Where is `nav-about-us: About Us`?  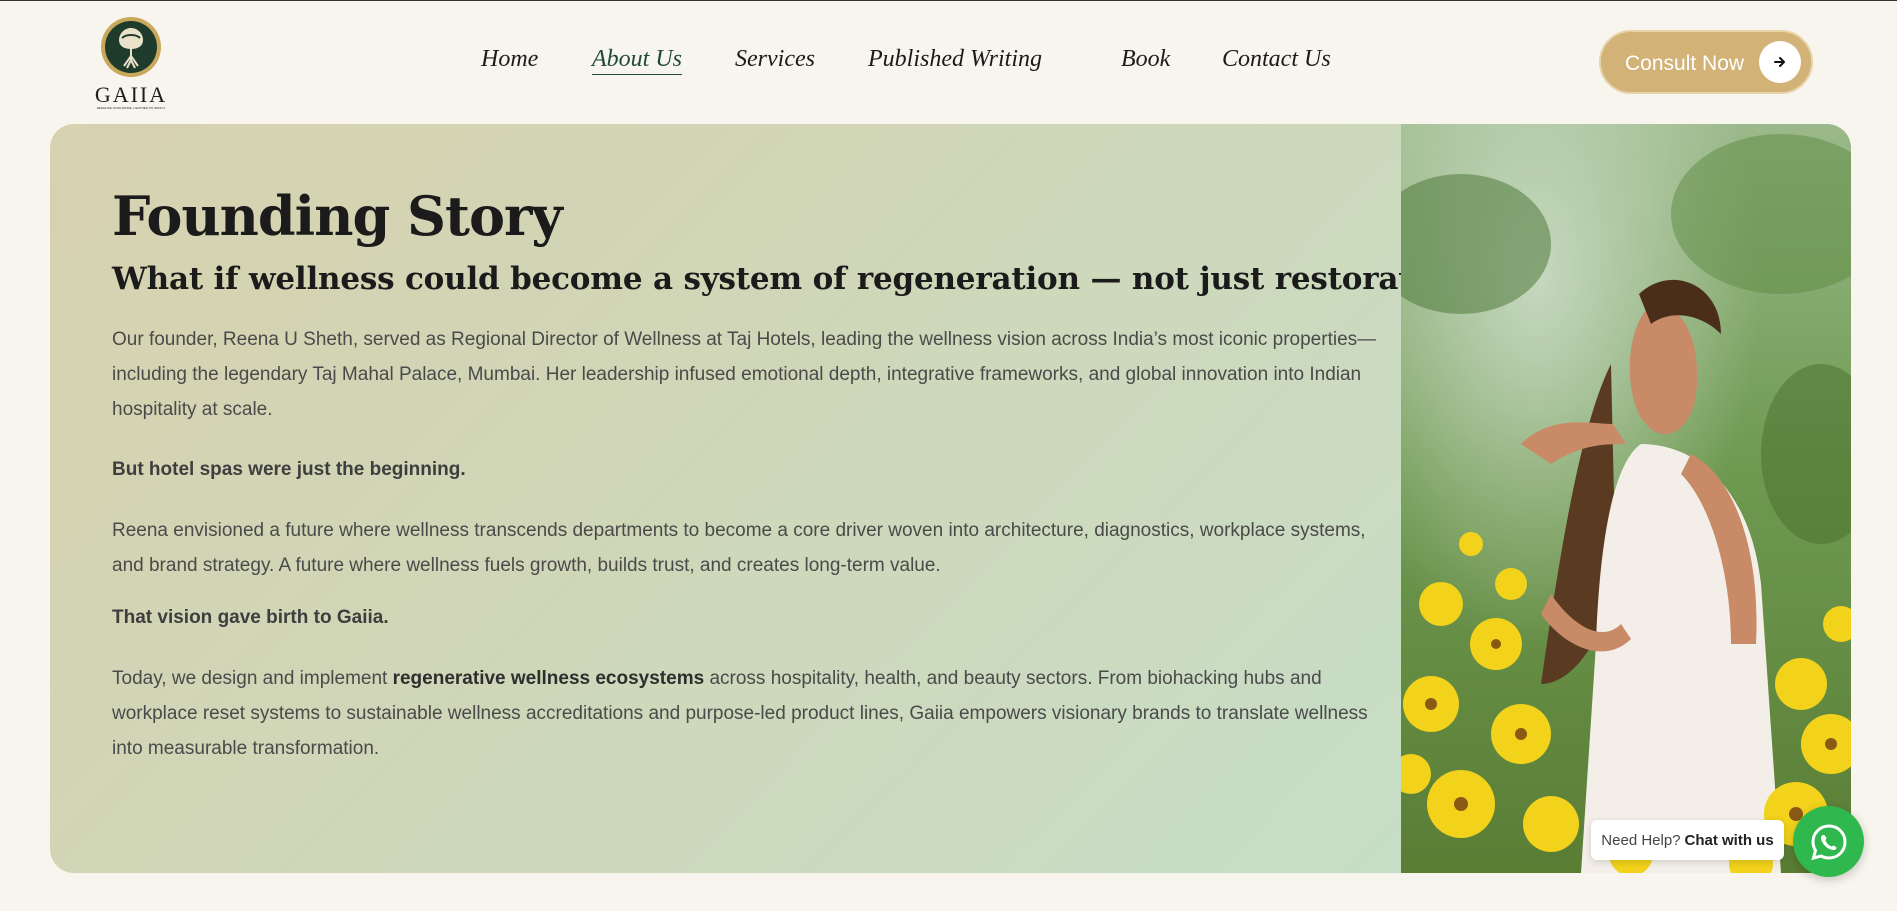 nav-about-us: About Us is located at coordinates (637, 60).